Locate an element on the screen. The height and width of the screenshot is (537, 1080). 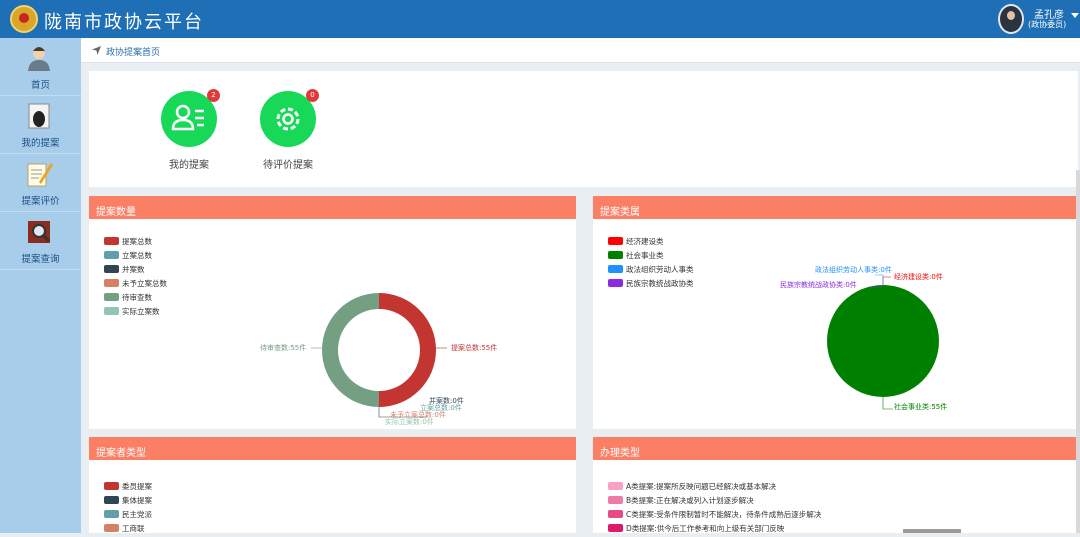
sidebar-item-my-proposals: 我的提案 is located at coordinates (40, 125).